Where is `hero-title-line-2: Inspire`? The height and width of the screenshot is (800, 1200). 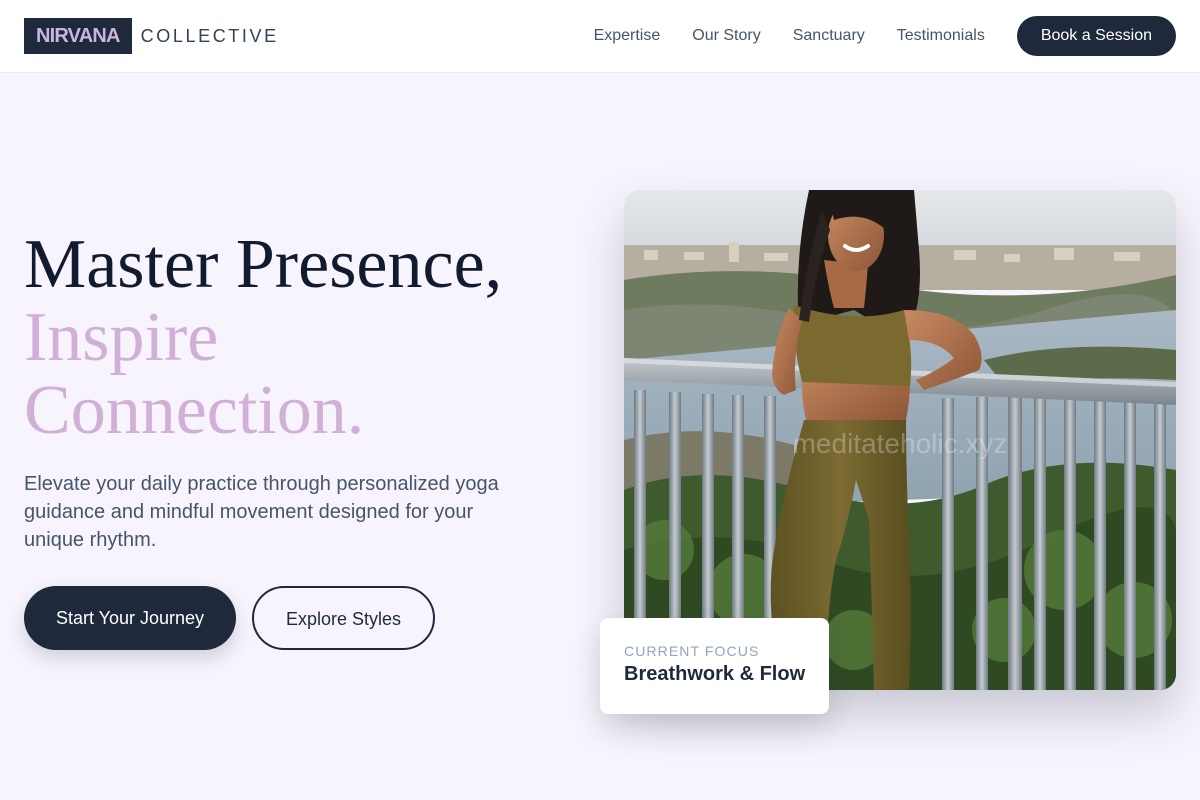
hero-title-line-2: Inspire is located at coordinates (121, 337).